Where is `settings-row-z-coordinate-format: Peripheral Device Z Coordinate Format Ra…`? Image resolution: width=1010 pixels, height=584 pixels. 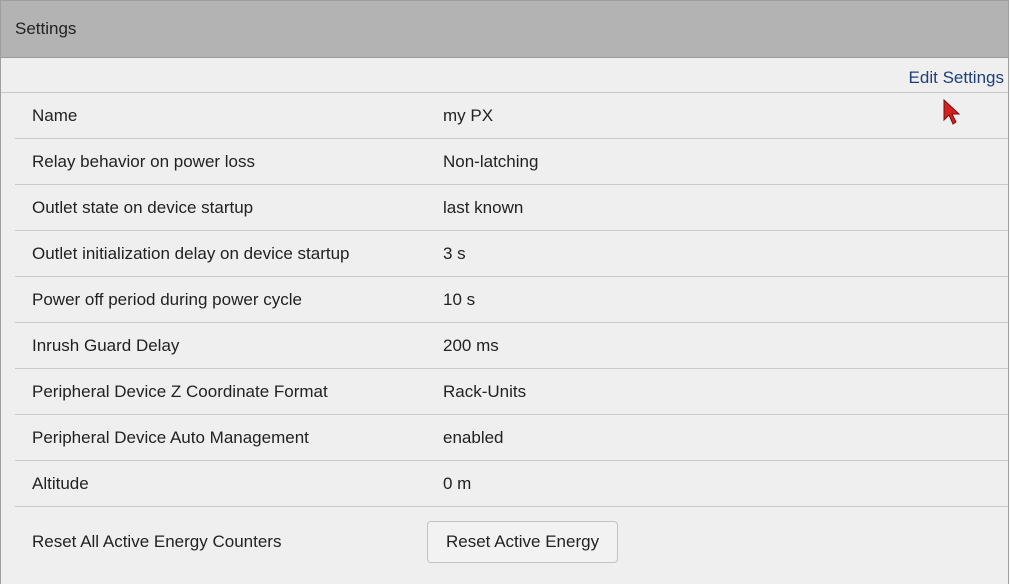
settings-row-z-coordinate-format: Peripheral Device Z Coordinate Format Ra… is located at coordinates (511, 392).